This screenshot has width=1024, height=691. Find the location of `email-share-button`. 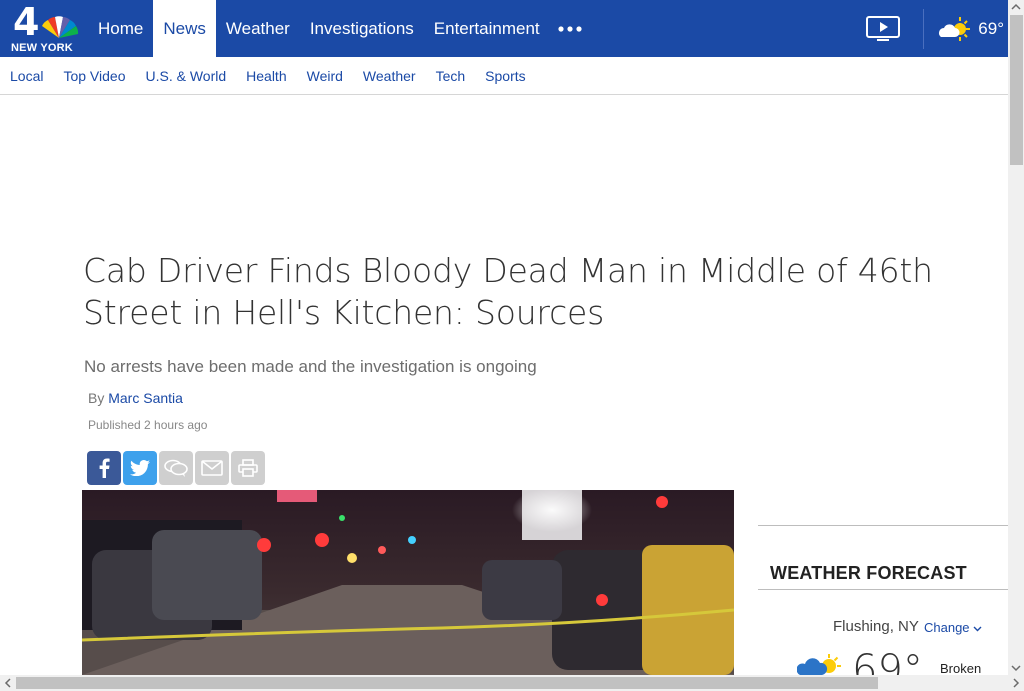

email-share-button is located at coordinates (212, 468).